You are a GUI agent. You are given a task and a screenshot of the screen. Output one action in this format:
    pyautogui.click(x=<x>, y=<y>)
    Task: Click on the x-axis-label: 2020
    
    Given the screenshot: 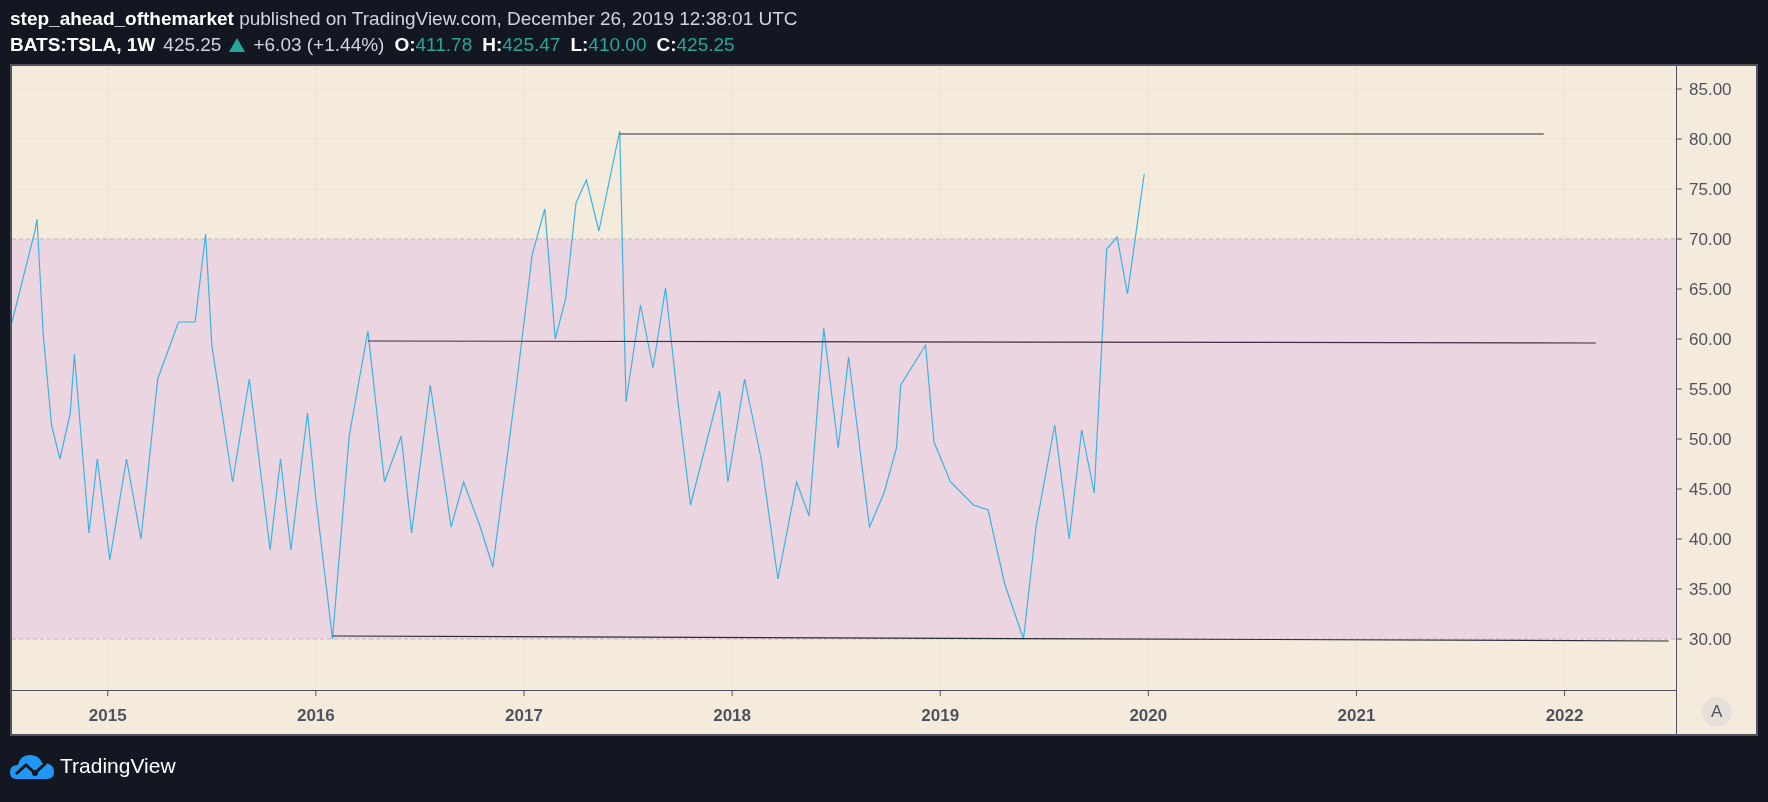 What is the action you would take?
    pyautogui.click(x=1148, y=715)
    